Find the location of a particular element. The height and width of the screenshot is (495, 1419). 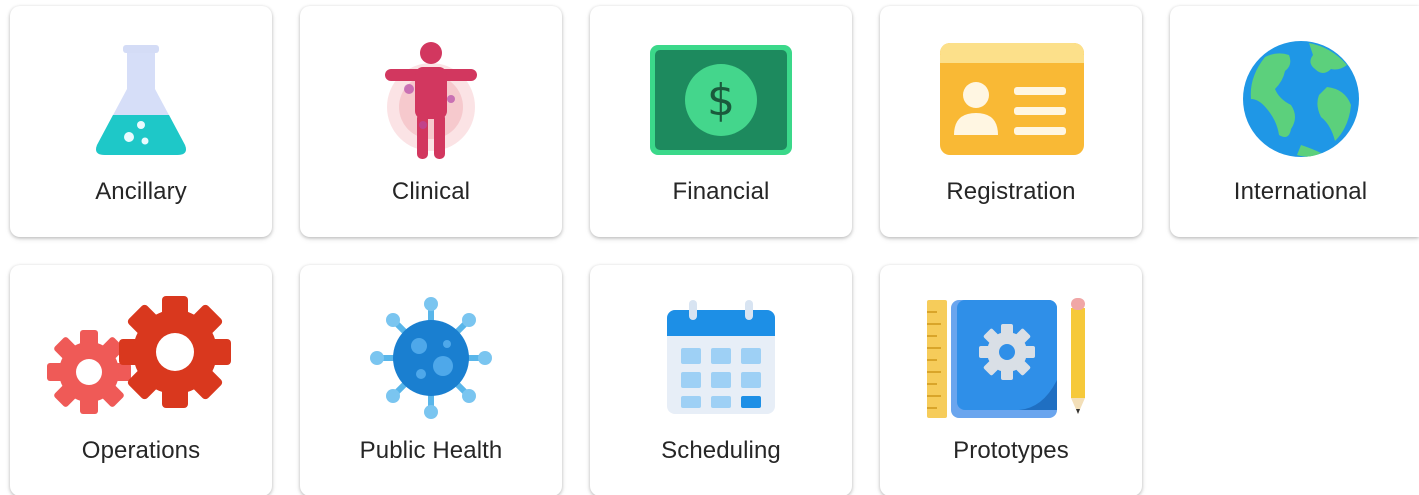

tile-international: International is located at coordinates (1294, 121).